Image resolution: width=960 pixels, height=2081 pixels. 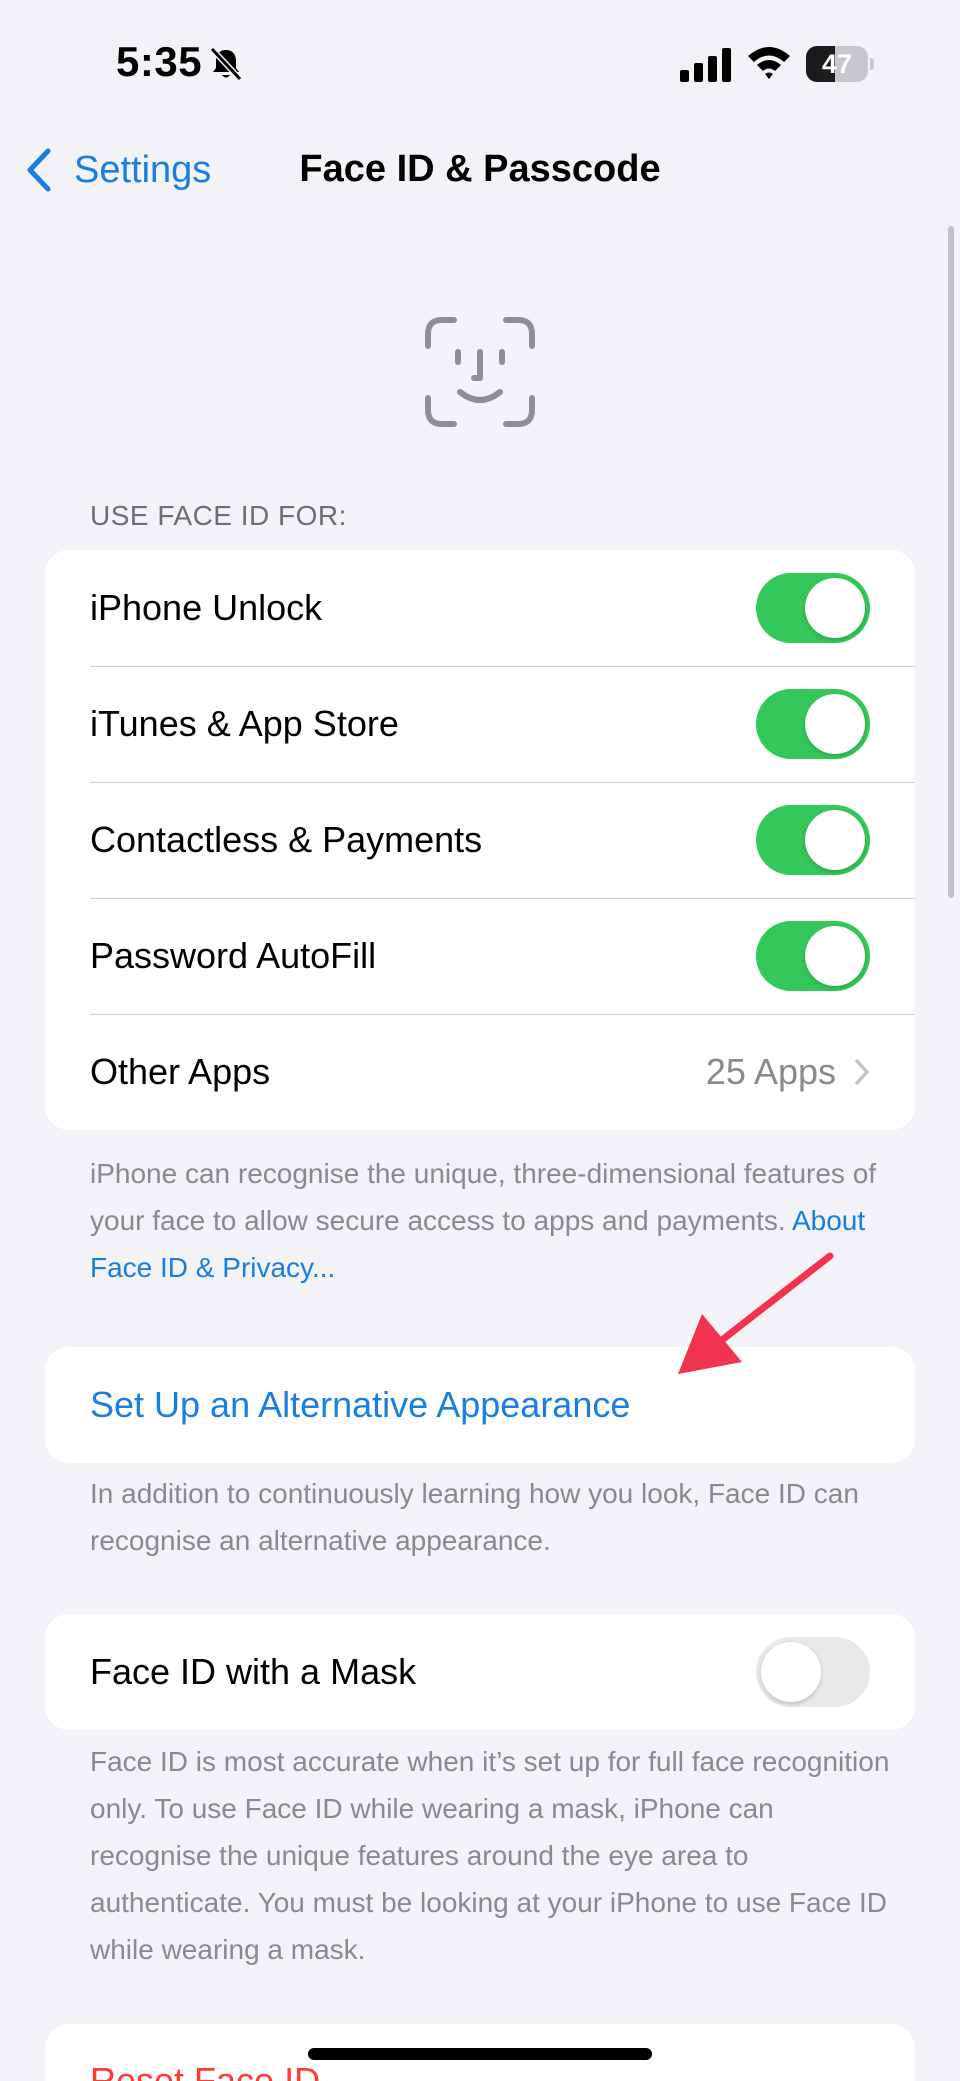 What do you see at coordinates (233, 955) in the screenshot?
I see `row-label: Password AutoFill` at bounding box center [233, 955].